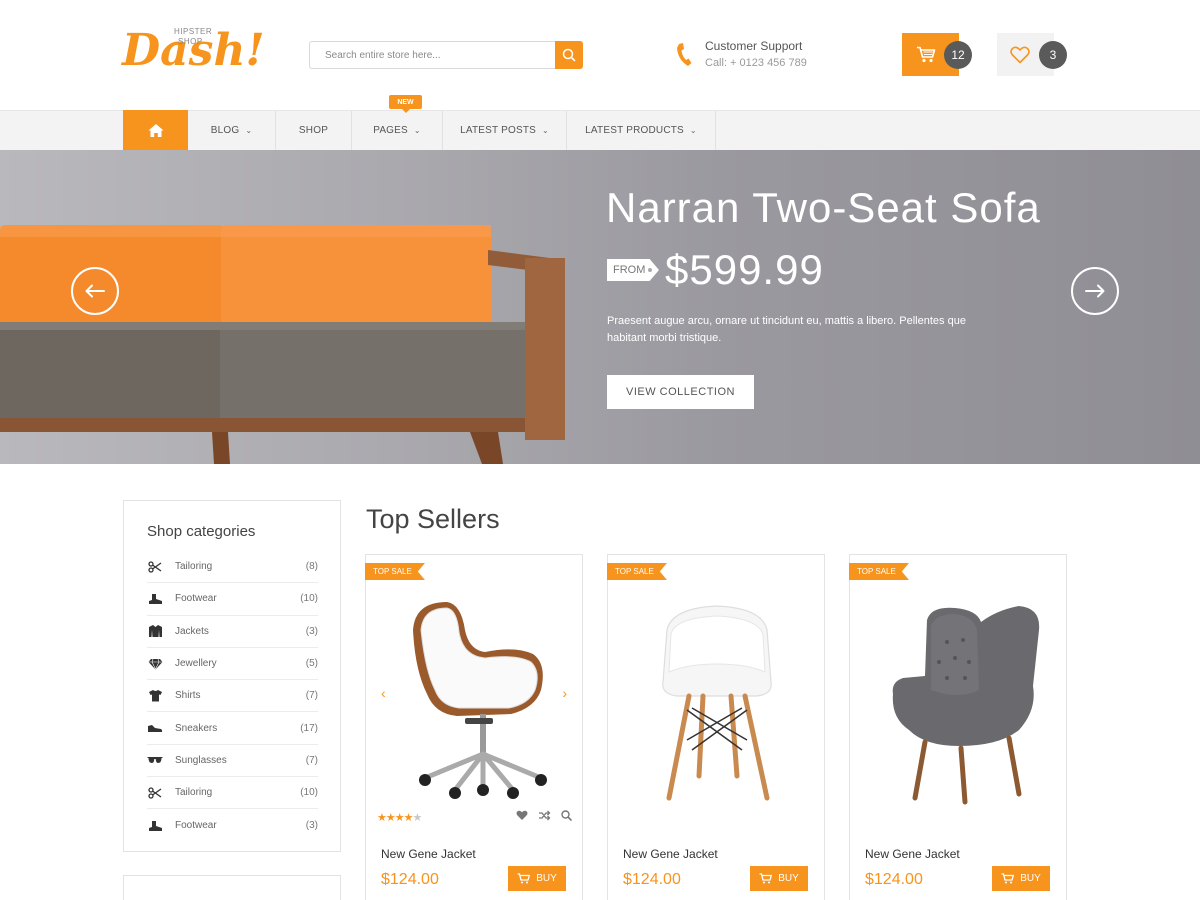 The height and width of the screenshot is (900, 1200). Describe the element at coordinates (433, 519) in the screenshot. I see `section-title: Top Sellers` at that location.